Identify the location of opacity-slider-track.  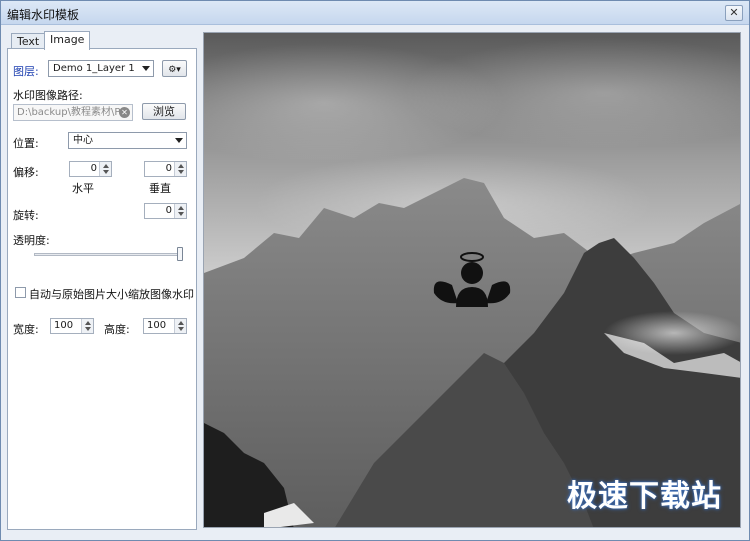
(108, 254).